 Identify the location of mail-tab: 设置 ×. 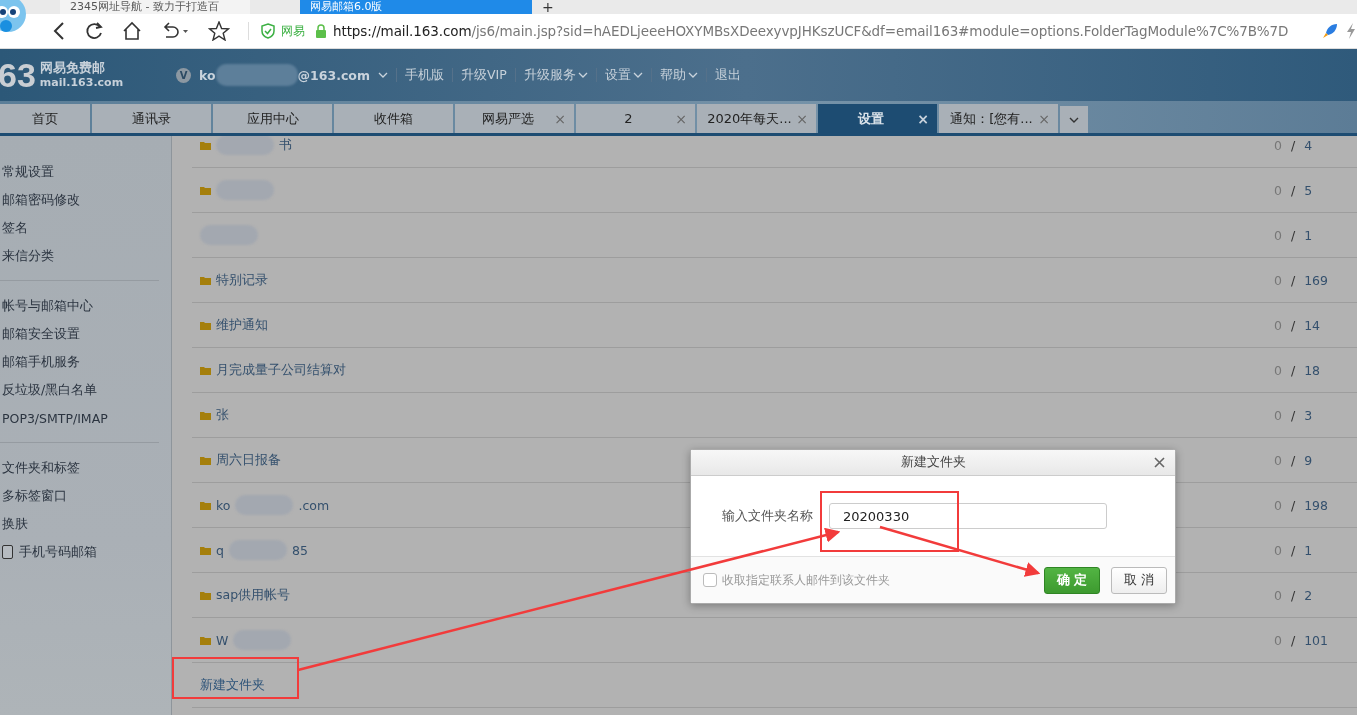
(877, 118).